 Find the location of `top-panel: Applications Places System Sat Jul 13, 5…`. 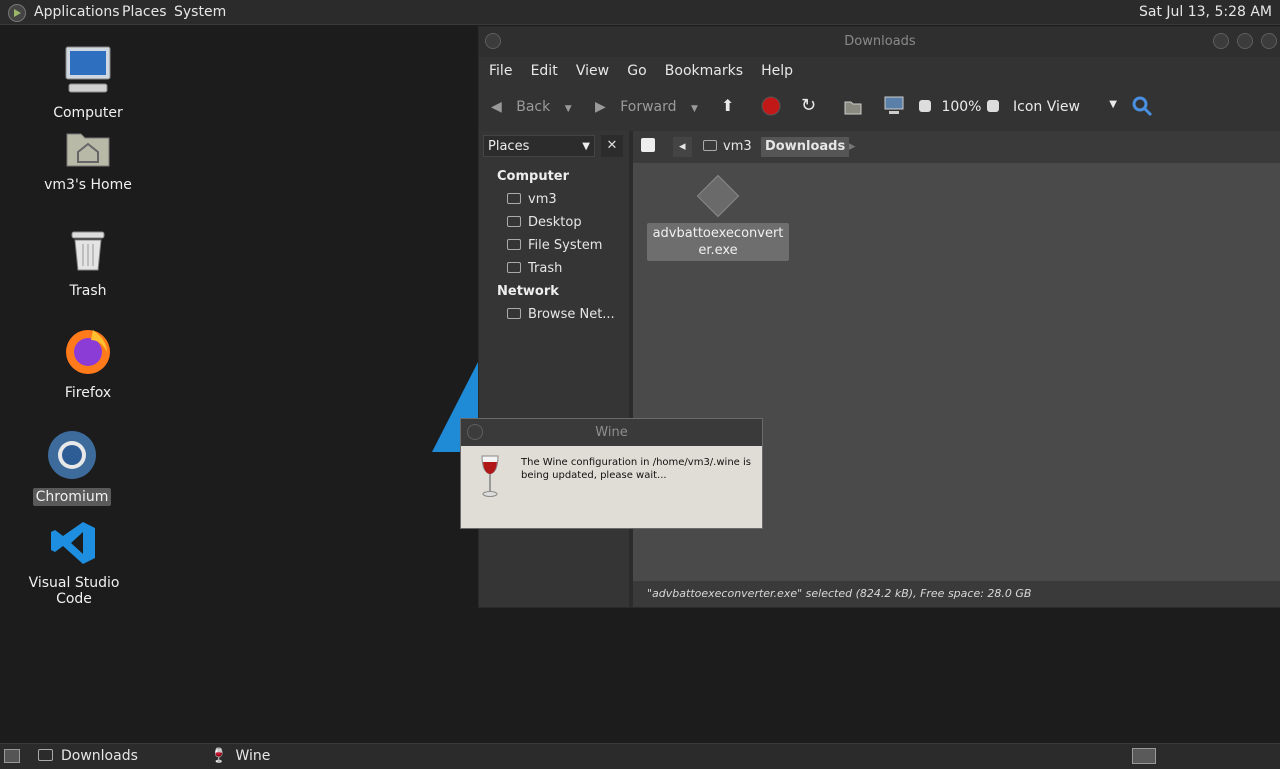

top-panel: Applications Places System Sat Jul 13, 5… is located at coordinates (640, 12).